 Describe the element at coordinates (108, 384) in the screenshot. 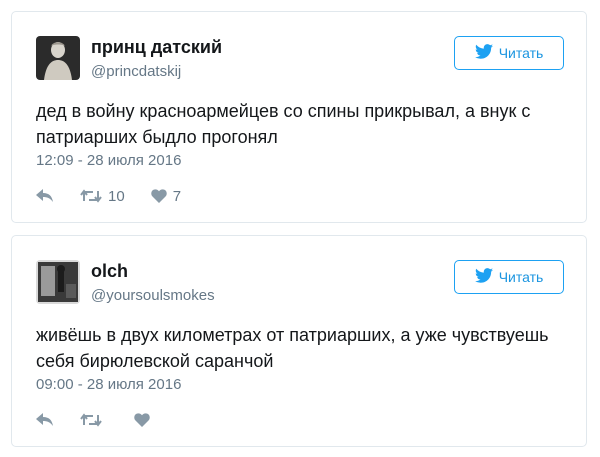

I see `tweet-timestamp: 09:00 - 28 июля 2016` at that location.